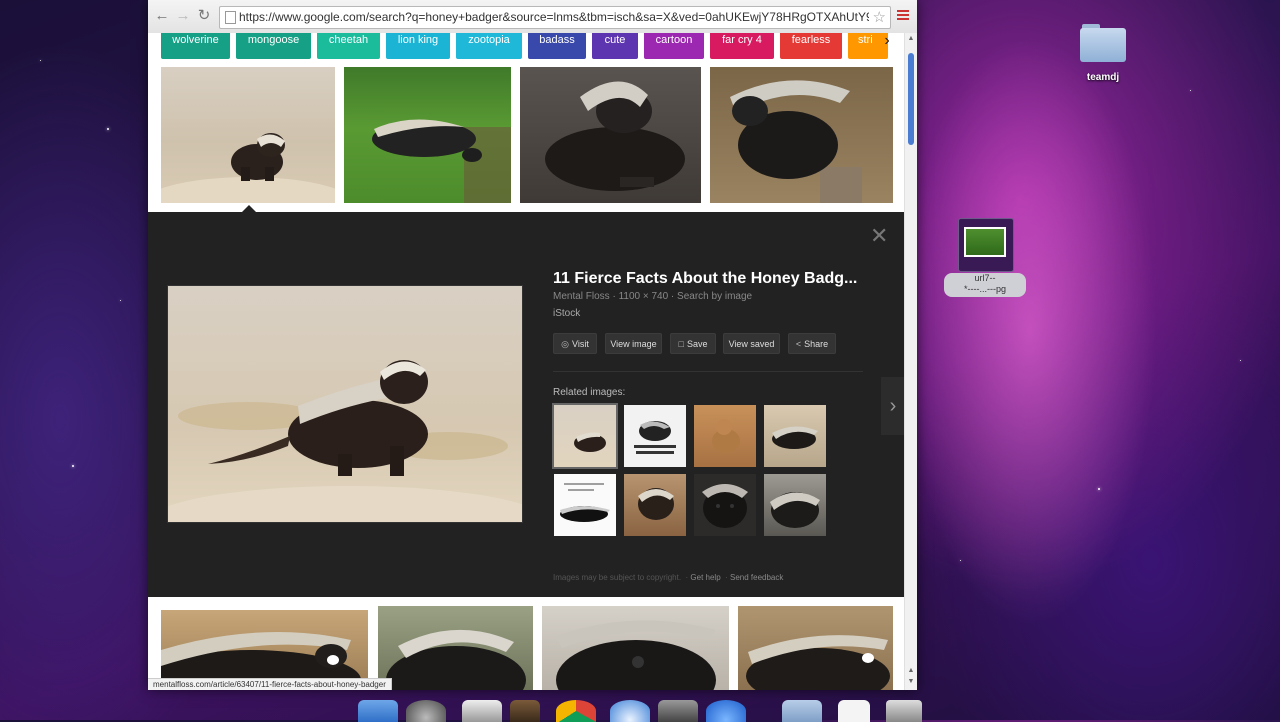 The width and height of the screenshot is (1280, 722). I want to click on app-store-icon, so click(726, 711).